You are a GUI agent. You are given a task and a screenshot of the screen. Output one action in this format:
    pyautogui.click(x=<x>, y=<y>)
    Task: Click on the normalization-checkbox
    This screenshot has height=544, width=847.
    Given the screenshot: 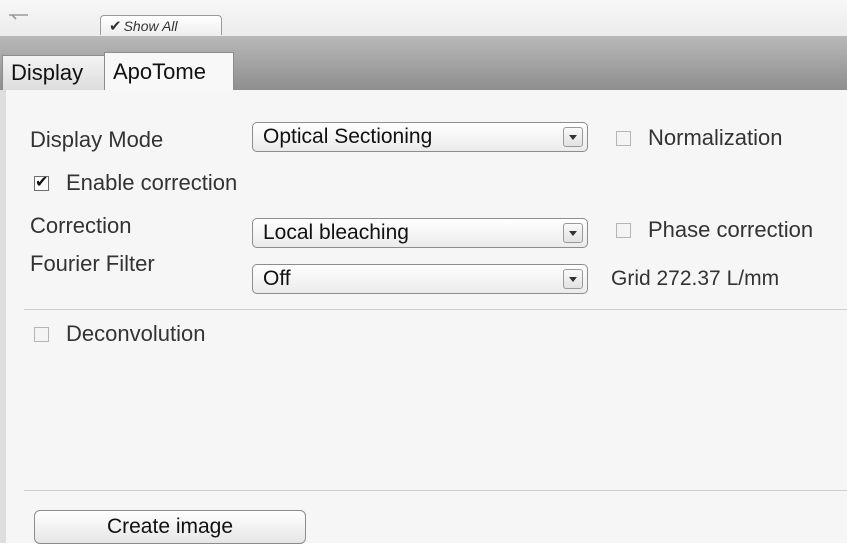 What is the action you would take?
    pyautogui.click(x=623, y=138)
    